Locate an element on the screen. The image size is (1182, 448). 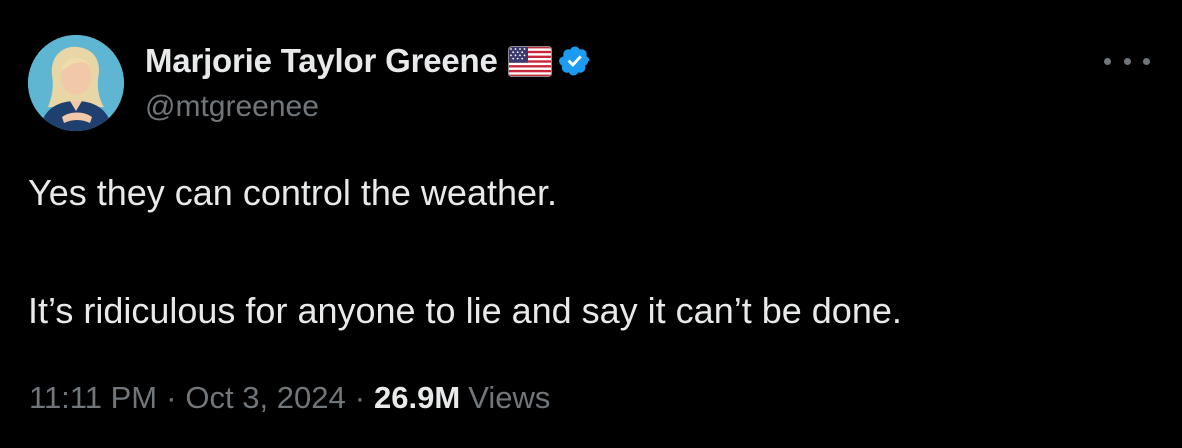
verified-badge-icon is located at coordinates (575, 61).